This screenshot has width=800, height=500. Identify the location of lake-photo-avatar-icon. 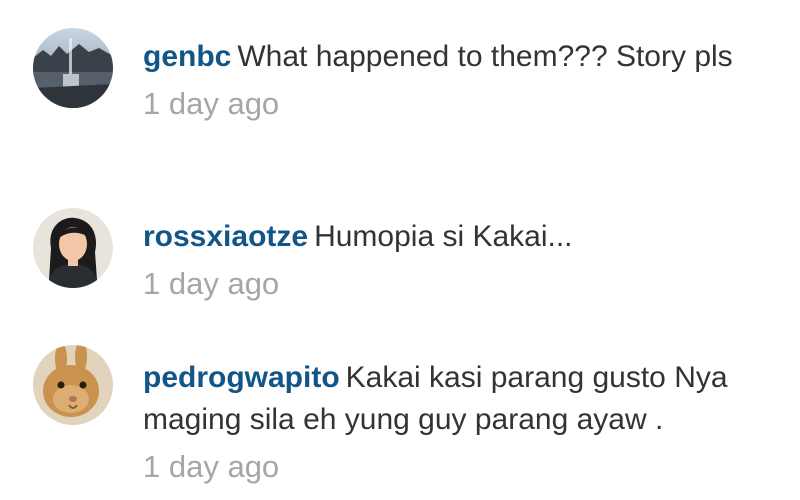
(73, 68).